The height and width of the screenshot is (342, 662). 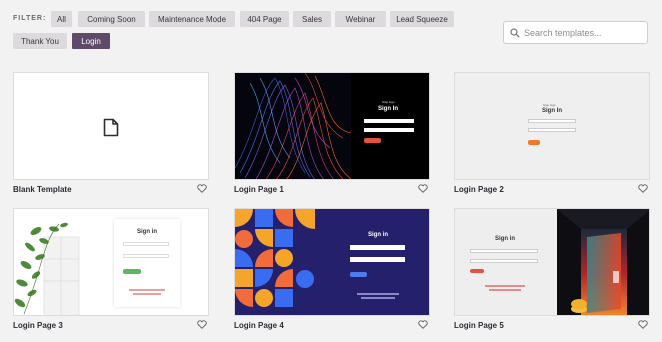 I want to click on template-card-login-2: Stop logo Sign In Login Page 2, so click(x=552, y=133).